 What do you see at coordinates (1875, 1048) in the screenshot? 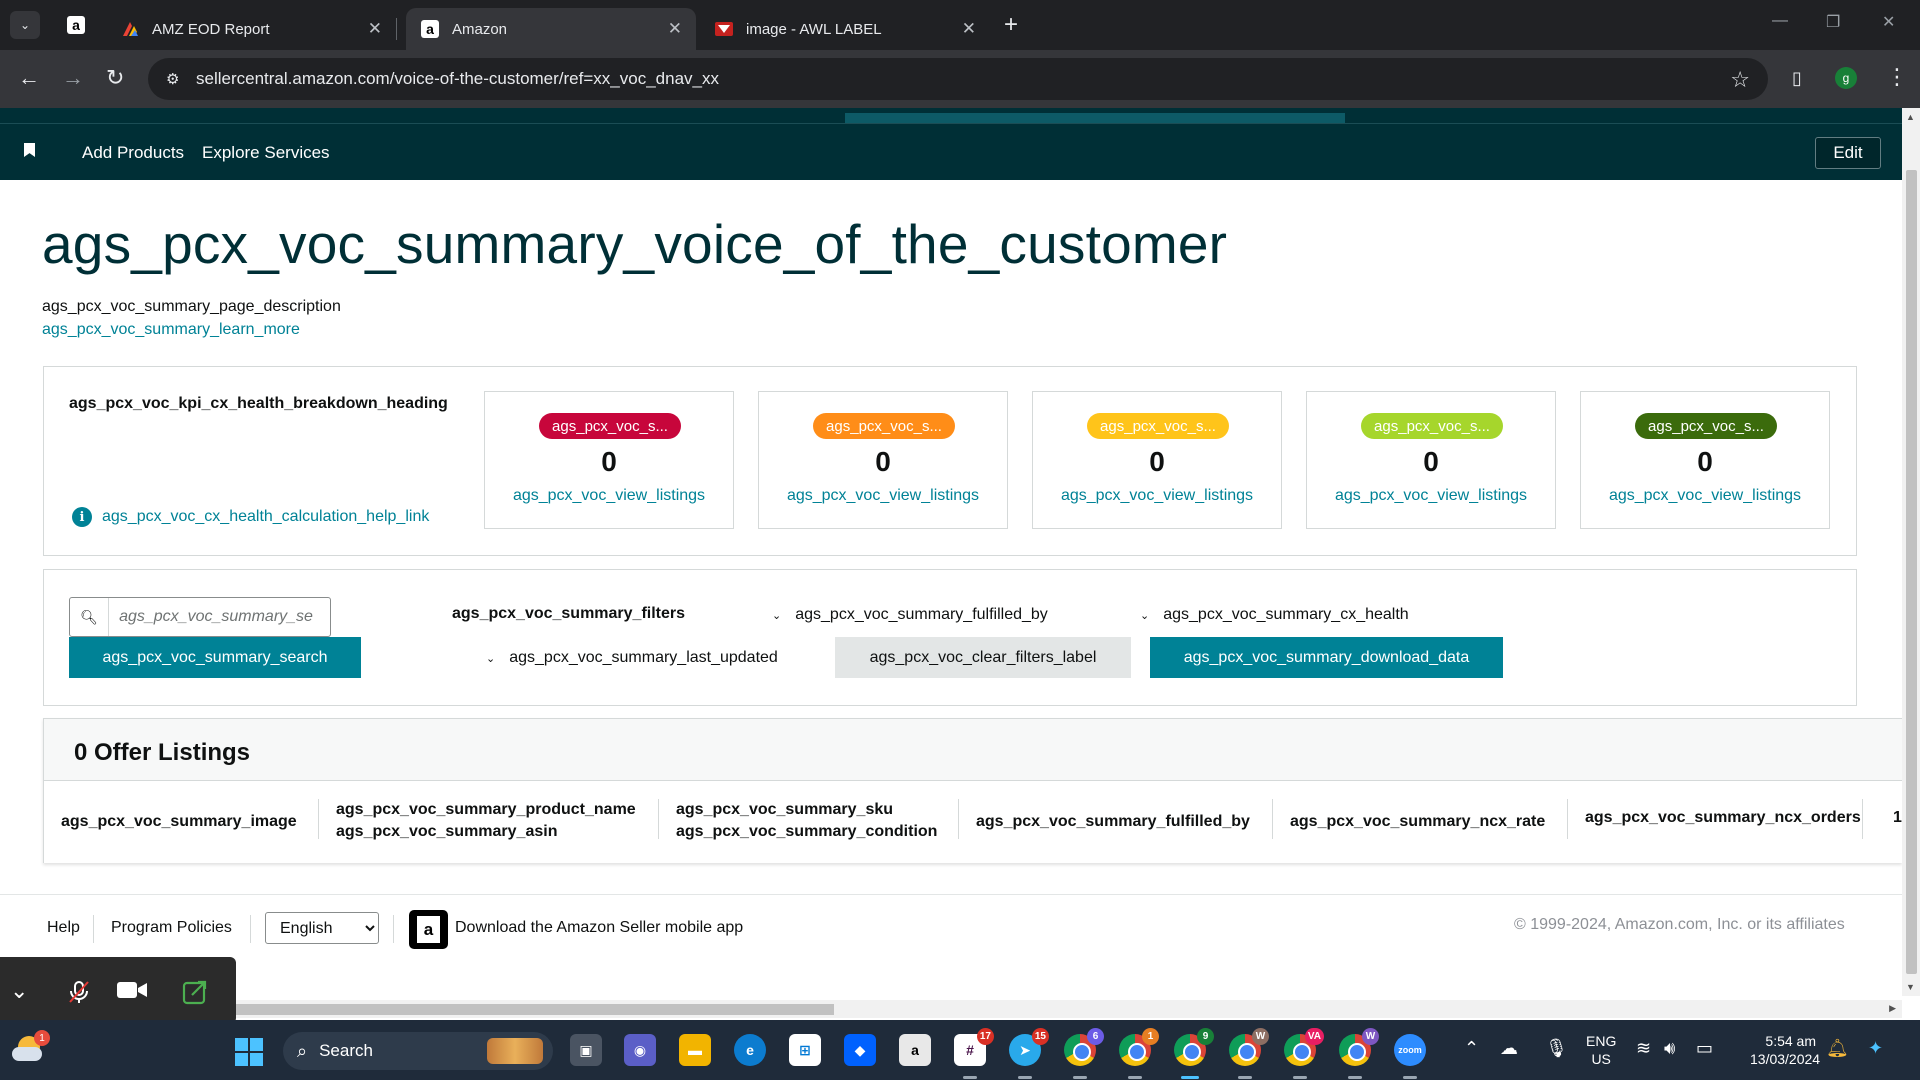
I see `copilot-icon: ✦` at bounding box center [1875, 1048].